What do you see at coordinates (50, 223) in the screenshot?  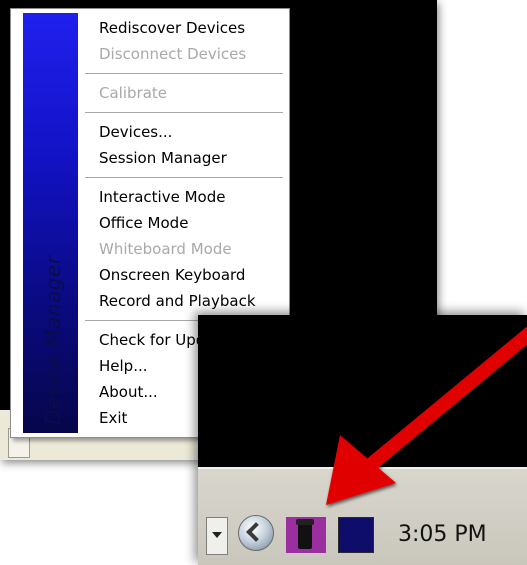 I see `menu-side-band: Device Manager` at bounding box center [50, 223].